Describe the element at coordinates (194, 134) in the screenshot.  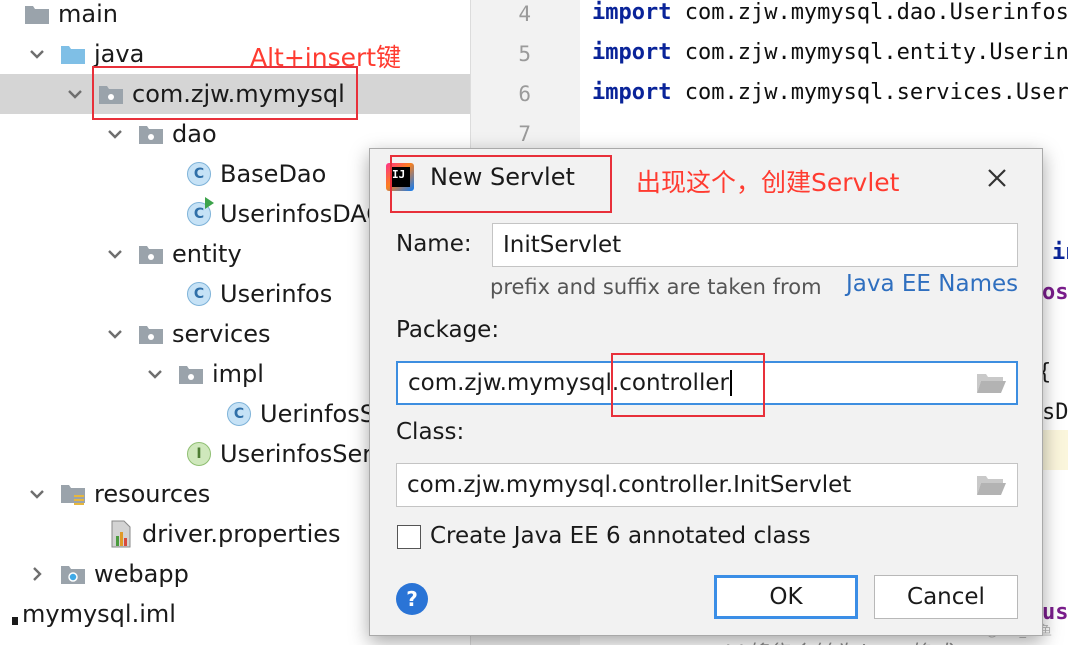
I see `tree-item-label: dao` at that location.